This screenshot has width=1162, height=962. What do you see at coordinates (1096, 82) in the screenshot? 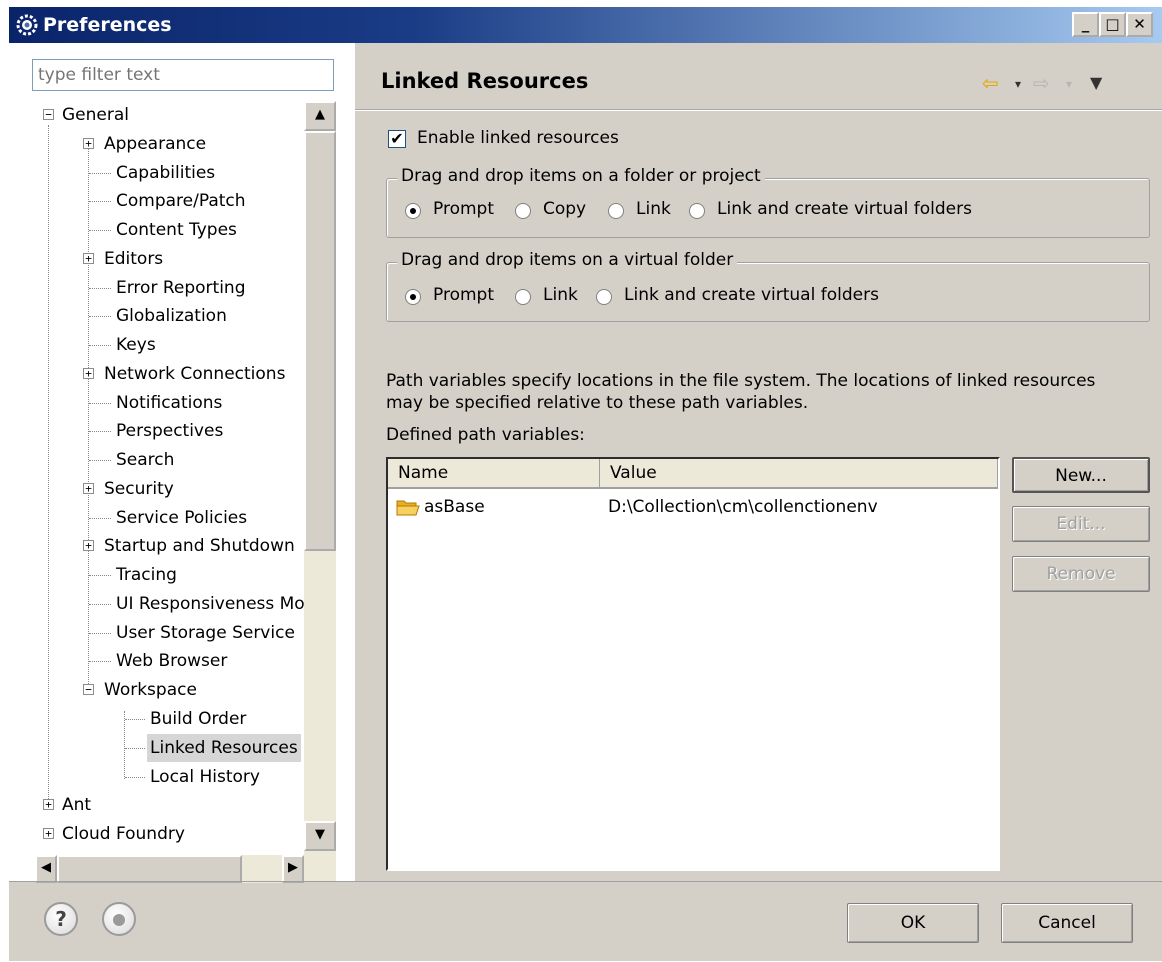
I see `view-menu-icon: ▼` at bounding box center [1096, 82].